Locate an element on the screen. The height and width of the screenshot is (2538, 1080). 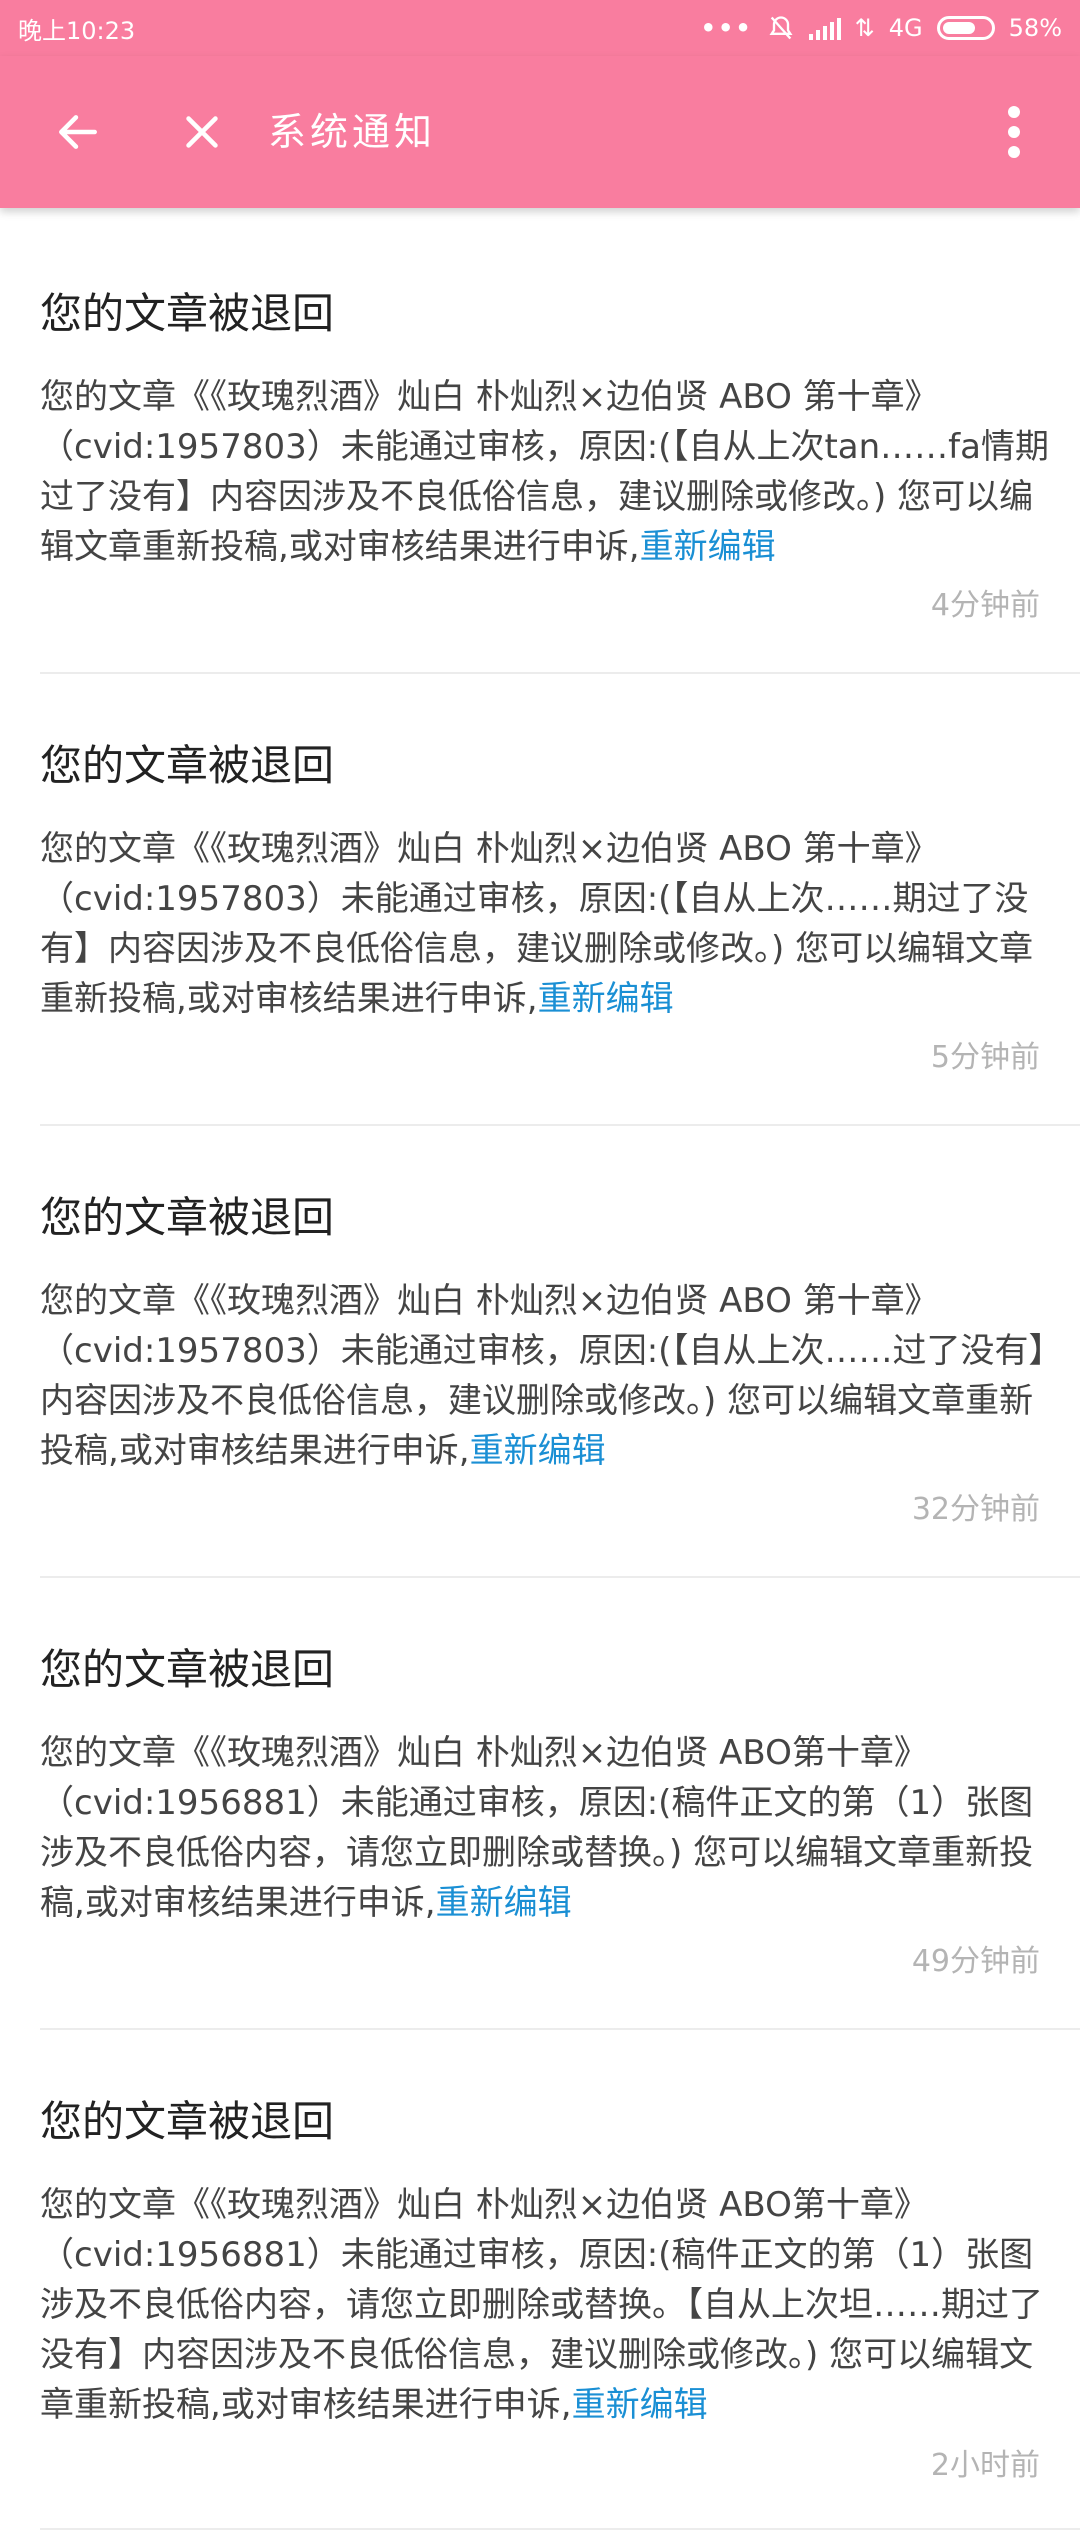
more-options-button is located at coordinates (1014, 132).